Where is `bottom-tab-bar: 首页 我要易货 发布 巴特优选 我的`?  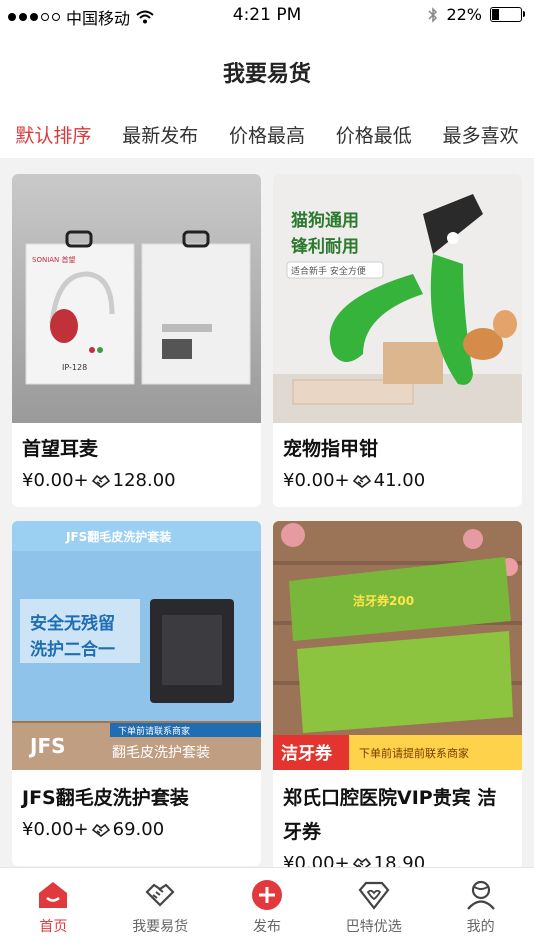
bottom-tab-bar: 首页 我要易货 发布 巴特优选 我的 is located at coordinates (267, 908).